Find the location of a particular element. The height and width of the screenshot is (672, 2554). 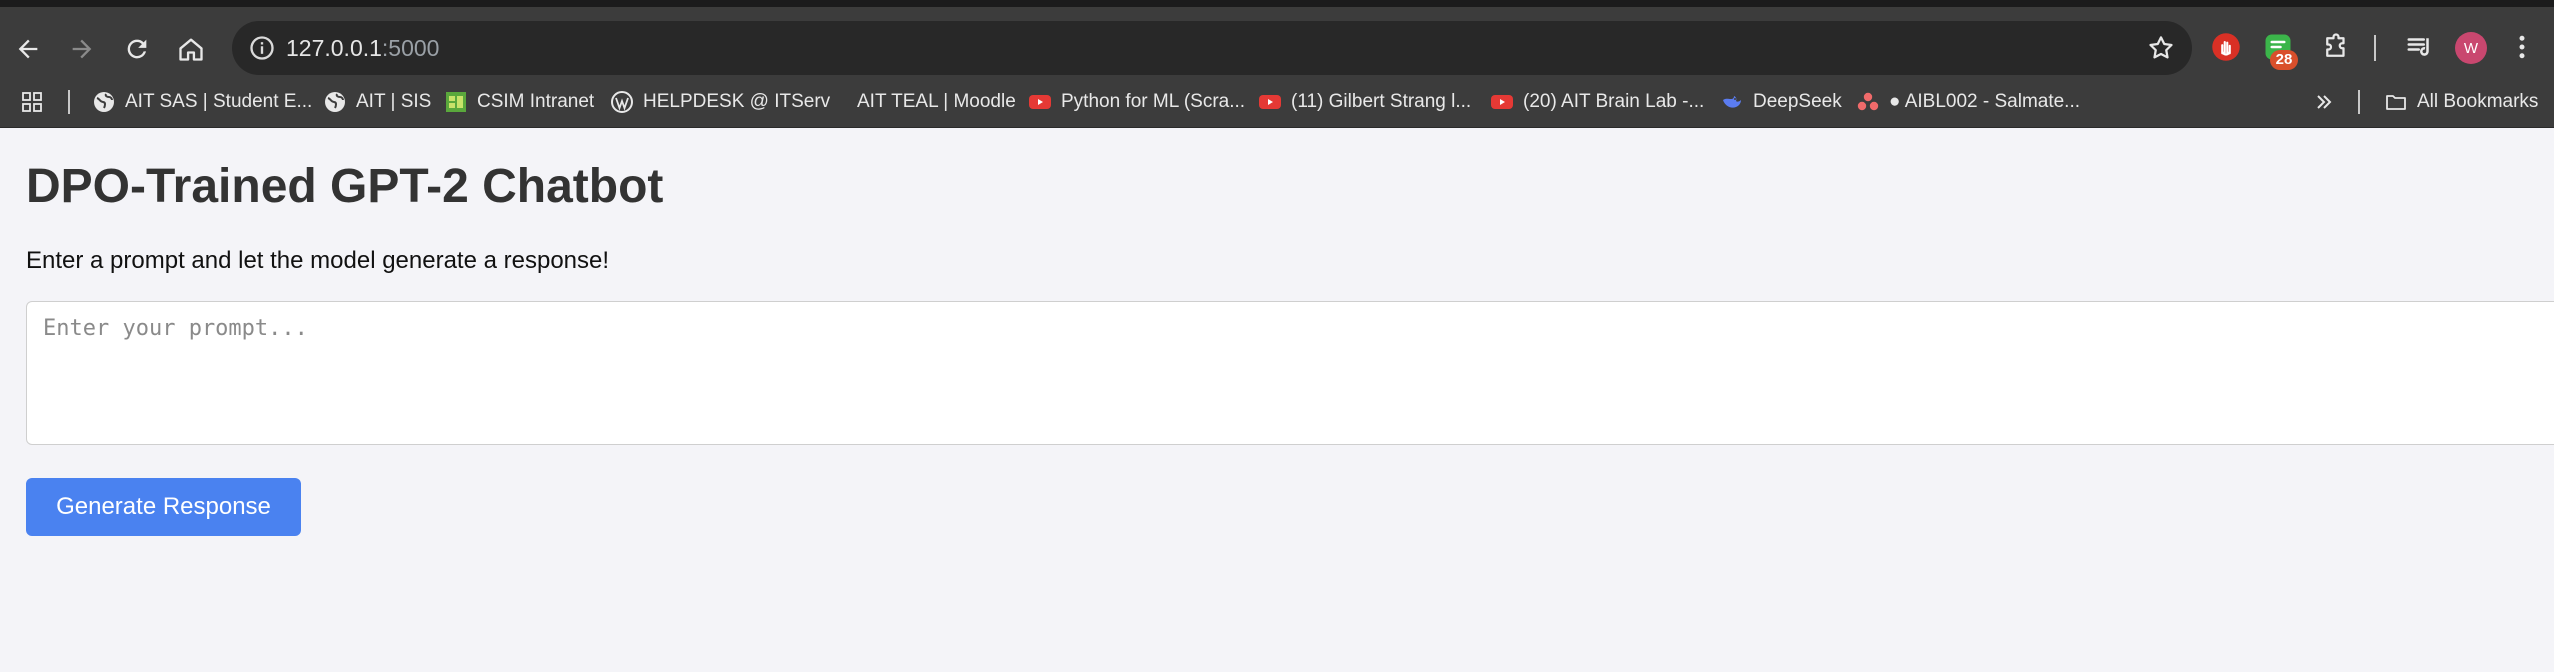

deepseek-icon is located at coordinates (1732, 102).